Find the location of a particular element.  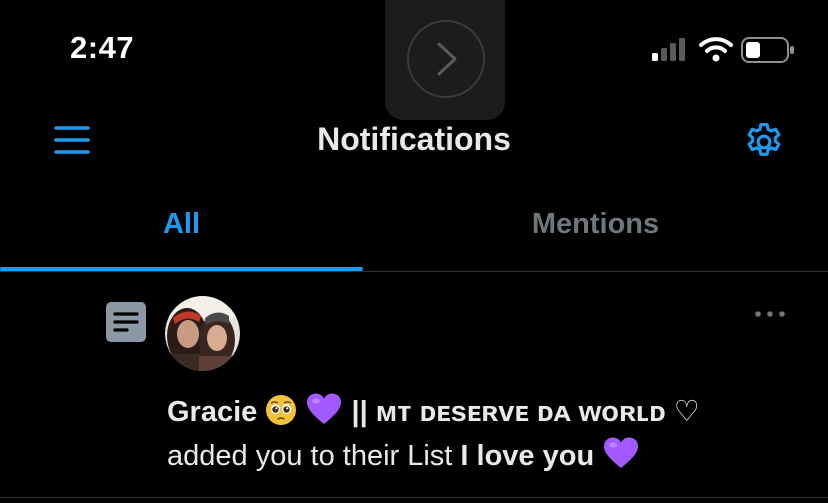

pleading-face-emoji-icon is located at coordinates (281, 410).